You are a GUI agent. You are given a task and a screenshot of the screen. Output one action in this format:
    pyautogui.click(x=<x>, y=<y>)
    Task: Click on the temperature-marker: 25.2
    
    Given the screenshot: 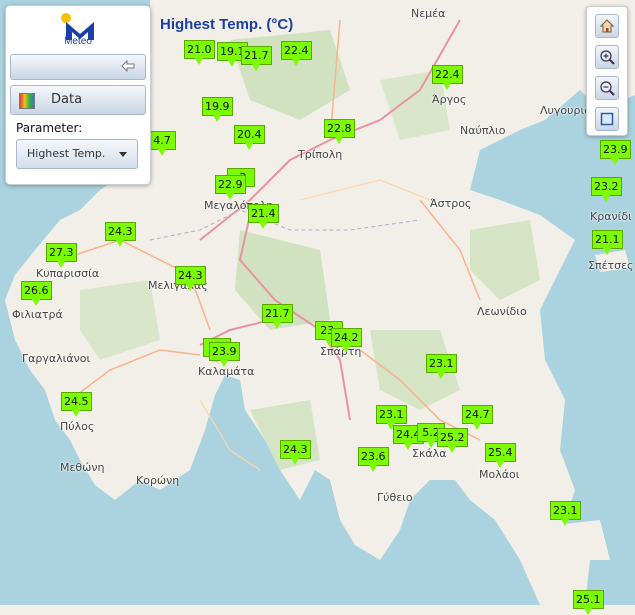 What is the action you would take?
    pyautogui.click(x=452, y=440)
    